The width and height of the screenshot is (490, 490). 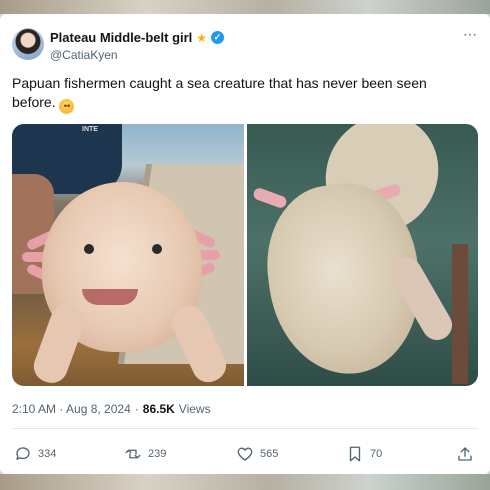 I want to click on creature-mouth, so click(x=110, y=297).